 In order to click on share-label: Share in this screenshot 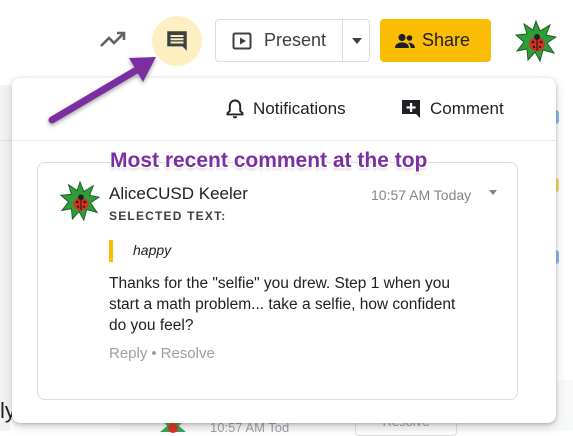, I will do `click(446, 40)`.